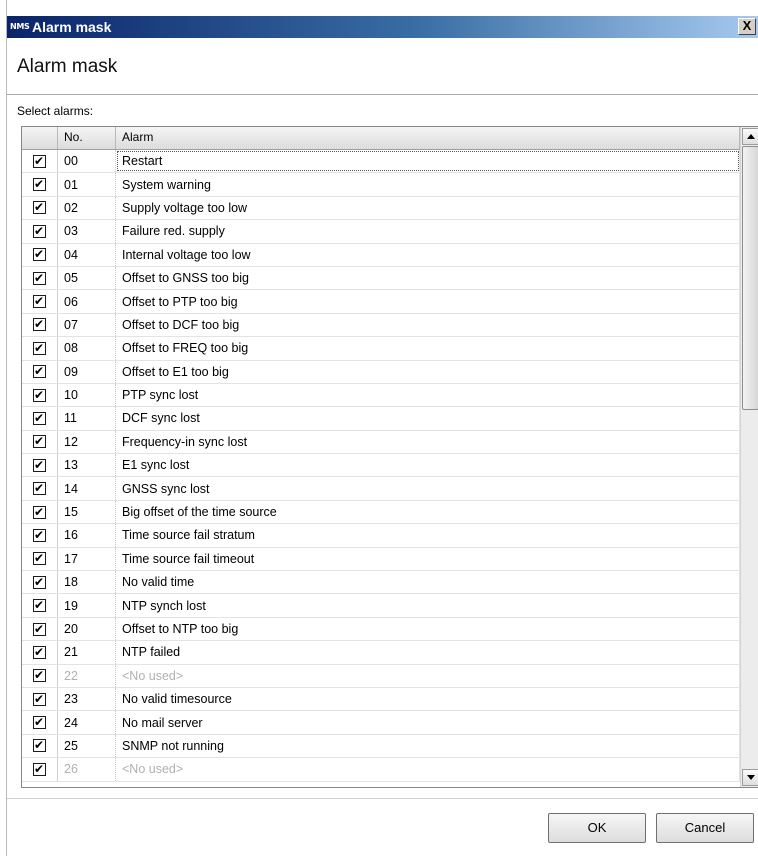  What do you see at coordinates (87, 535) in the screenshot?
I see `alarm-number: 16` at bounding box center [87, 535].